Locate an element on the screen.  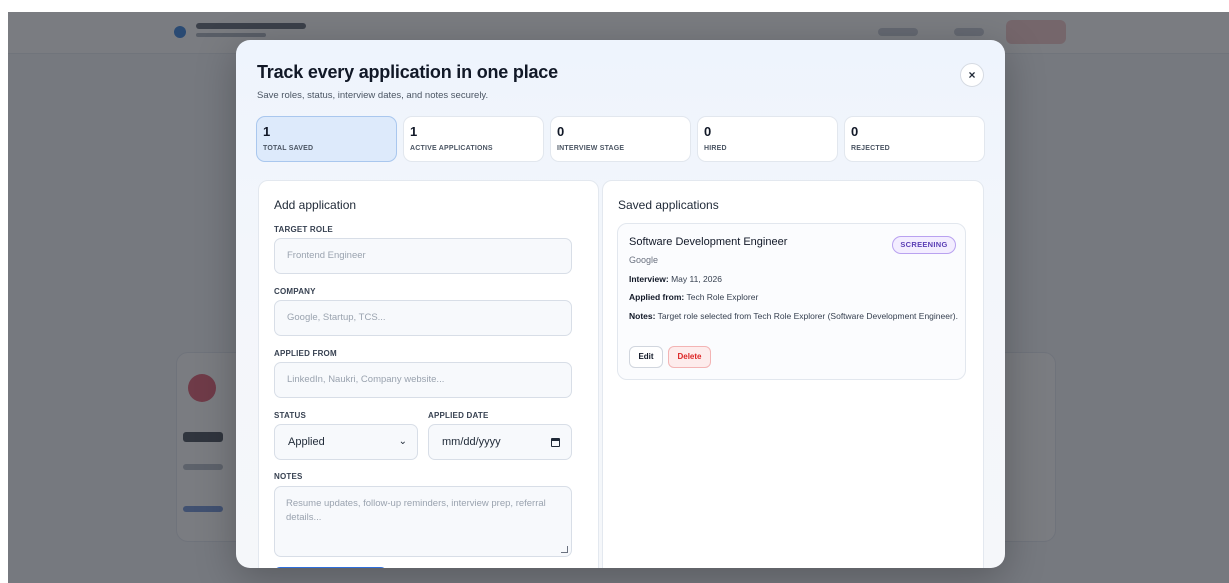
save-application-button is located at coordinates (330, 567).